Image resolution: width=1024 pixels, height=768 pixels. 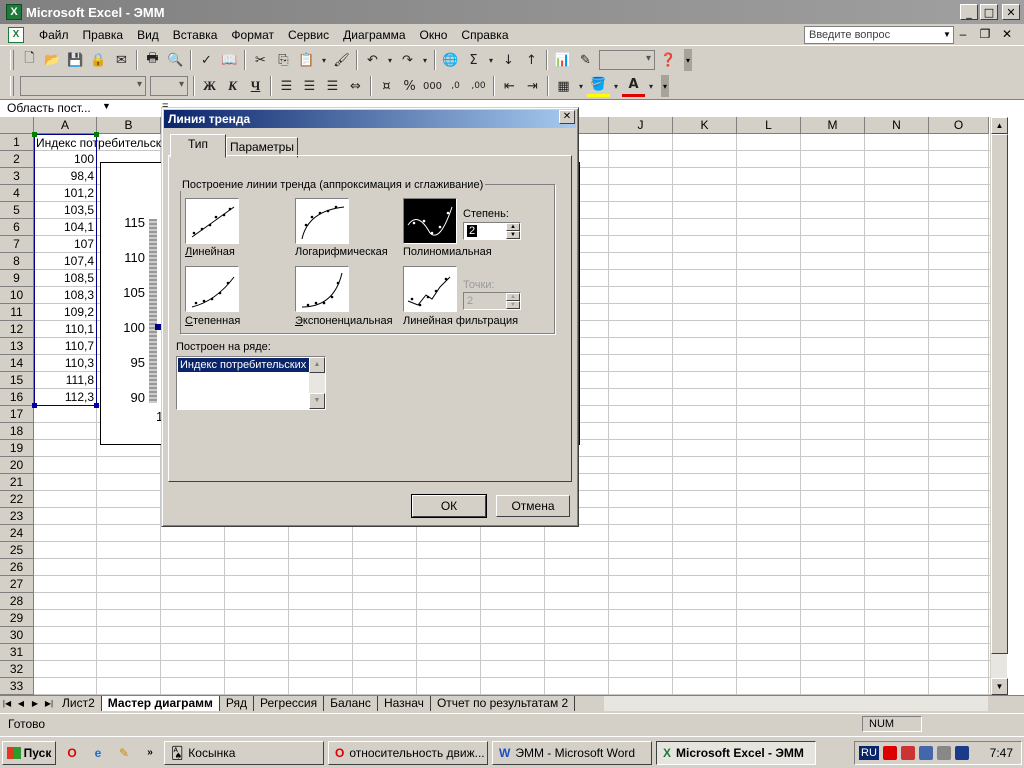 I want to click on menu-insert: Вставка, so click(x=195, y=35).